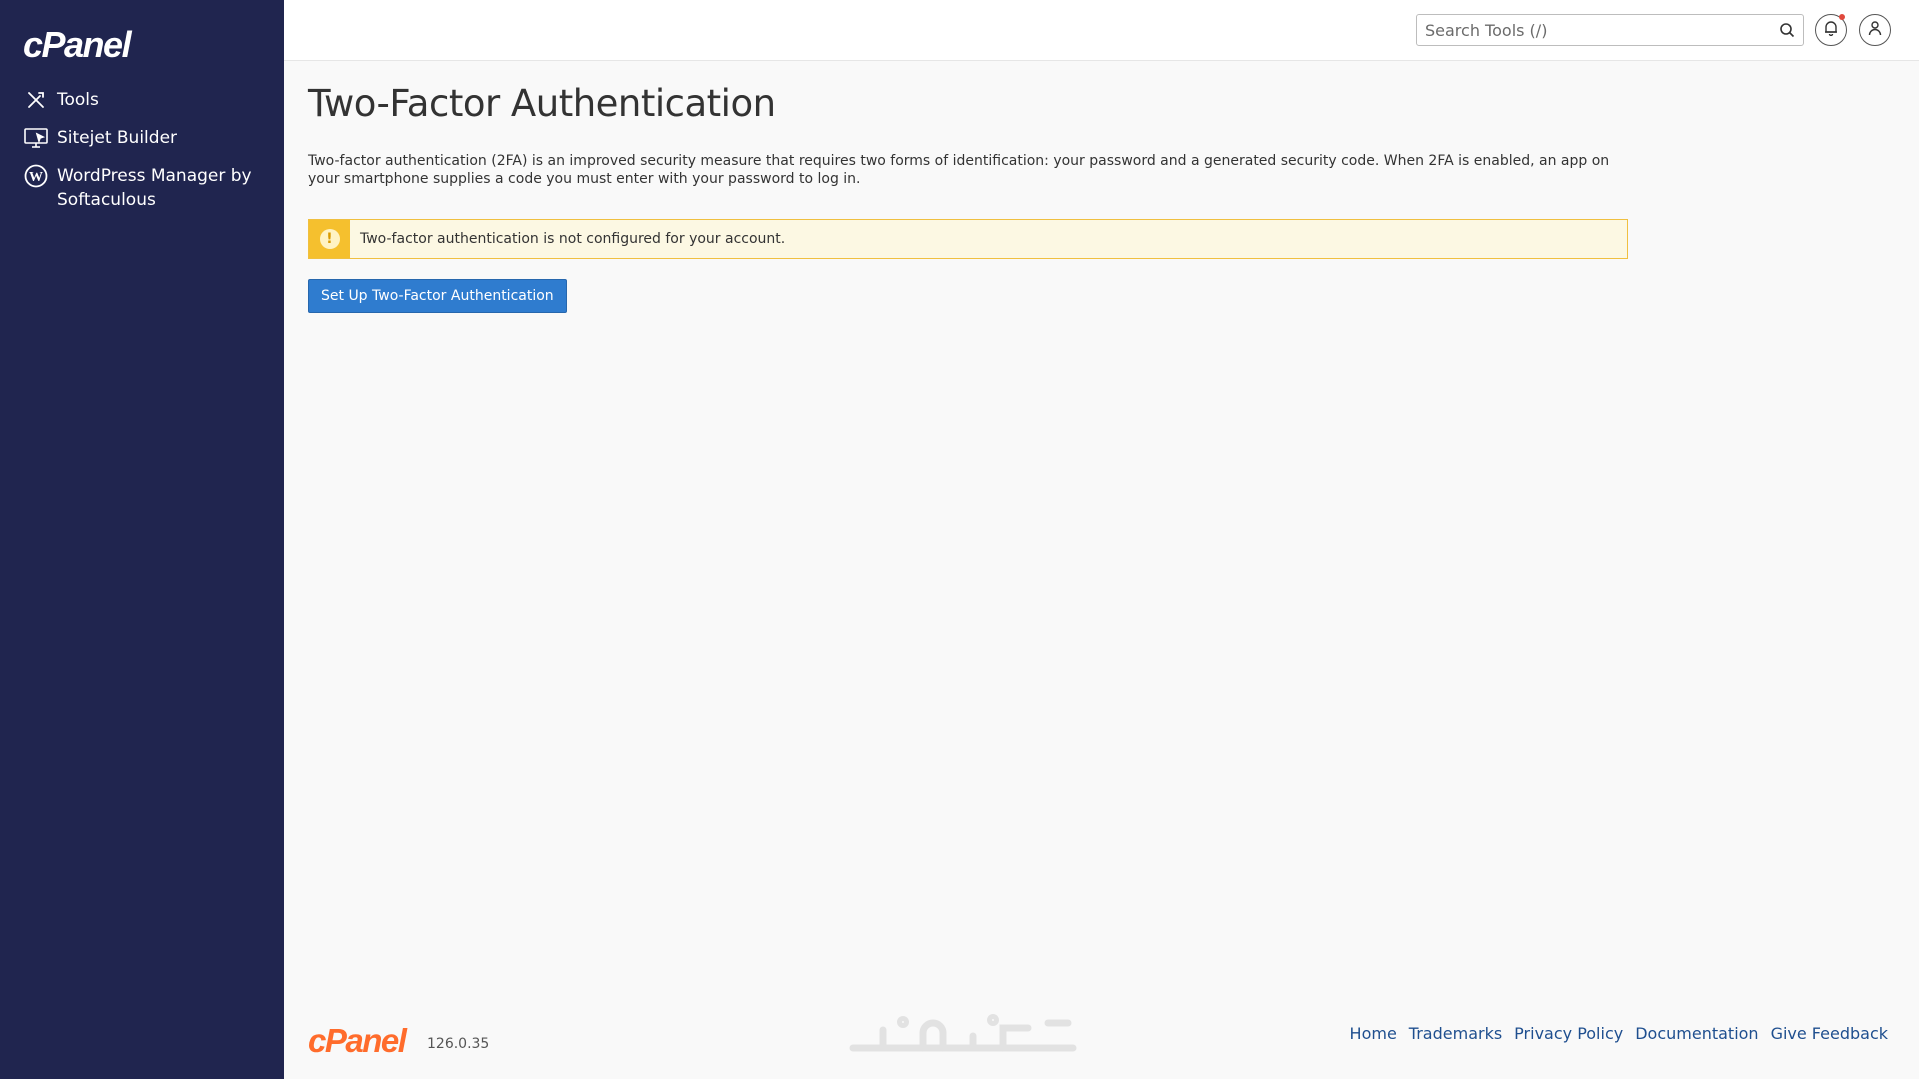 This screenshot has height=1079, width=1919. Describe the element at coordinates (1696, 1033) in the screenshot. I see `footer-link-documentation: Documentation` at that location.